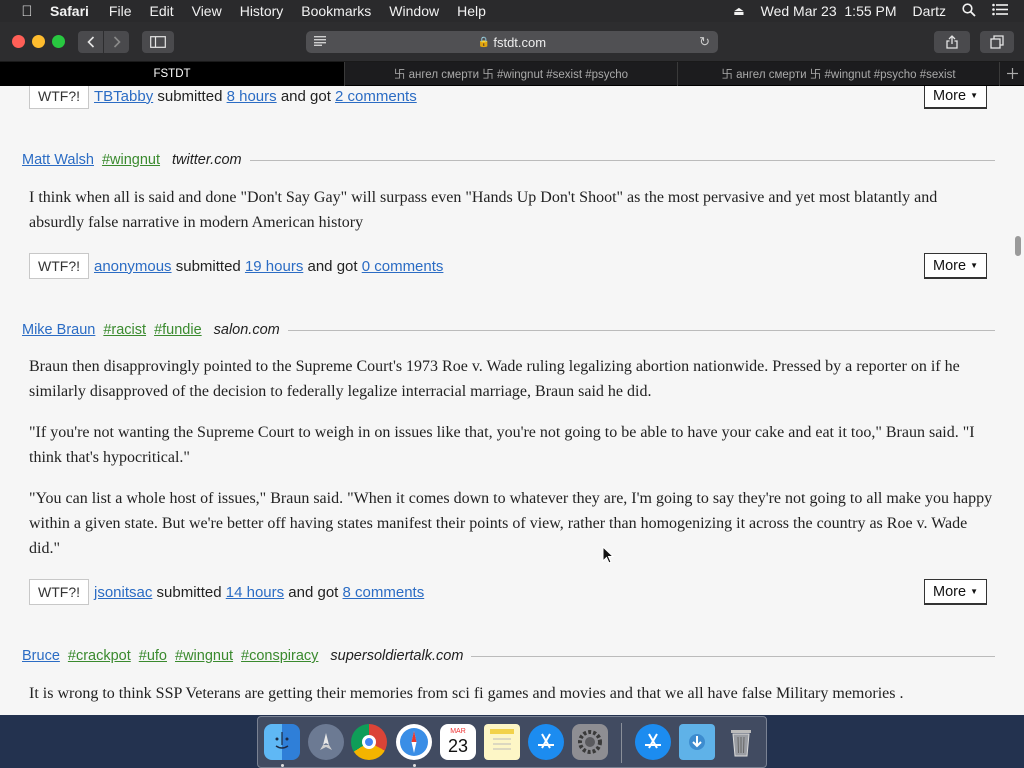 The image size is (1024, 768). I want to click on time-link: 14 hours, so click(255, 592).